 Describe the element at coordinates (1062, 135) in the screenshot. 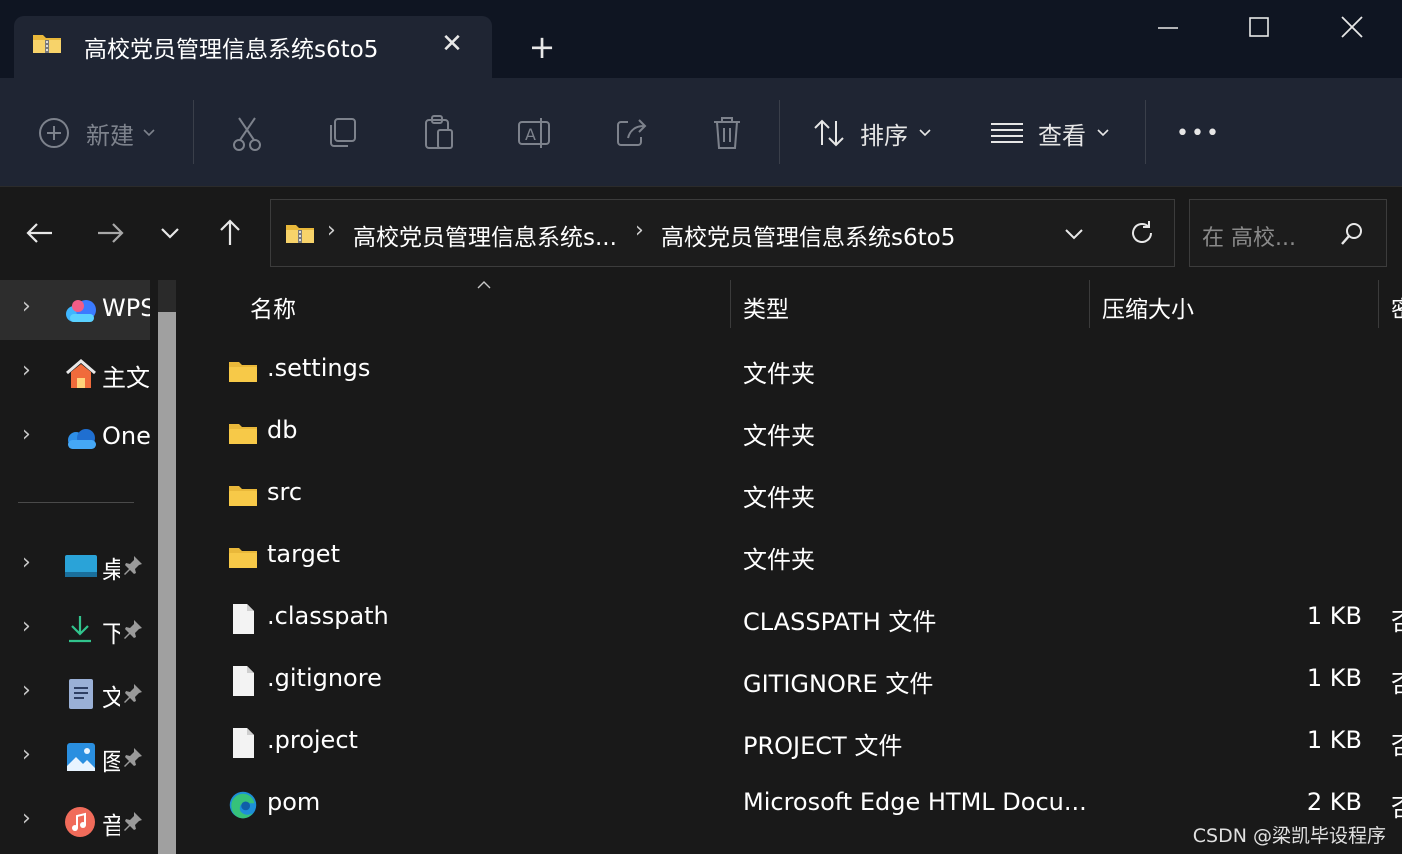

I see `view-label: 查看` at that location.